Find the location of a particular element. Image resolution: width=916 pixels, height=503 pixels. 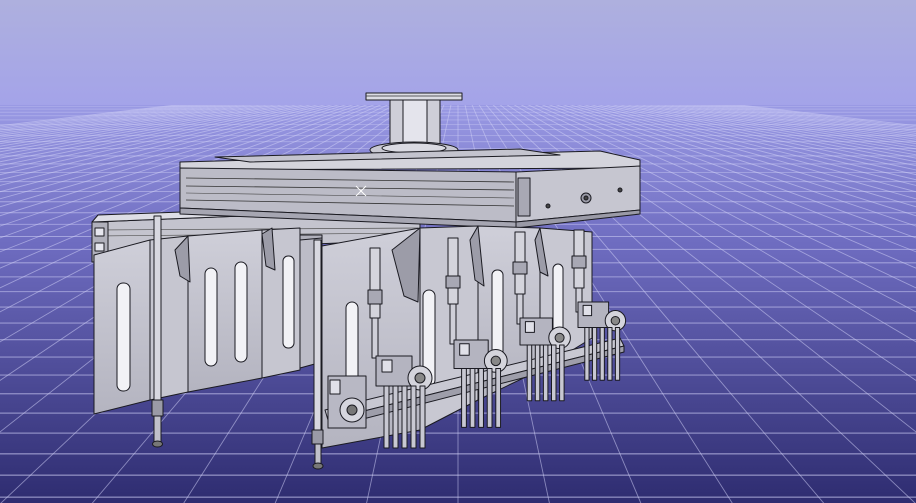

front-clamp-block is located at coordinates (347, 402).